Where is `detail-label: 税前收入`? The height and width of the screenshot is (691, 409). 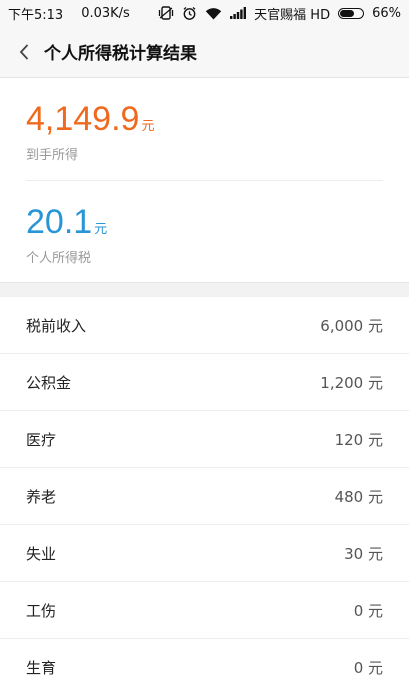 detail-label: 税前收入 is located at coordinates (56, 325).